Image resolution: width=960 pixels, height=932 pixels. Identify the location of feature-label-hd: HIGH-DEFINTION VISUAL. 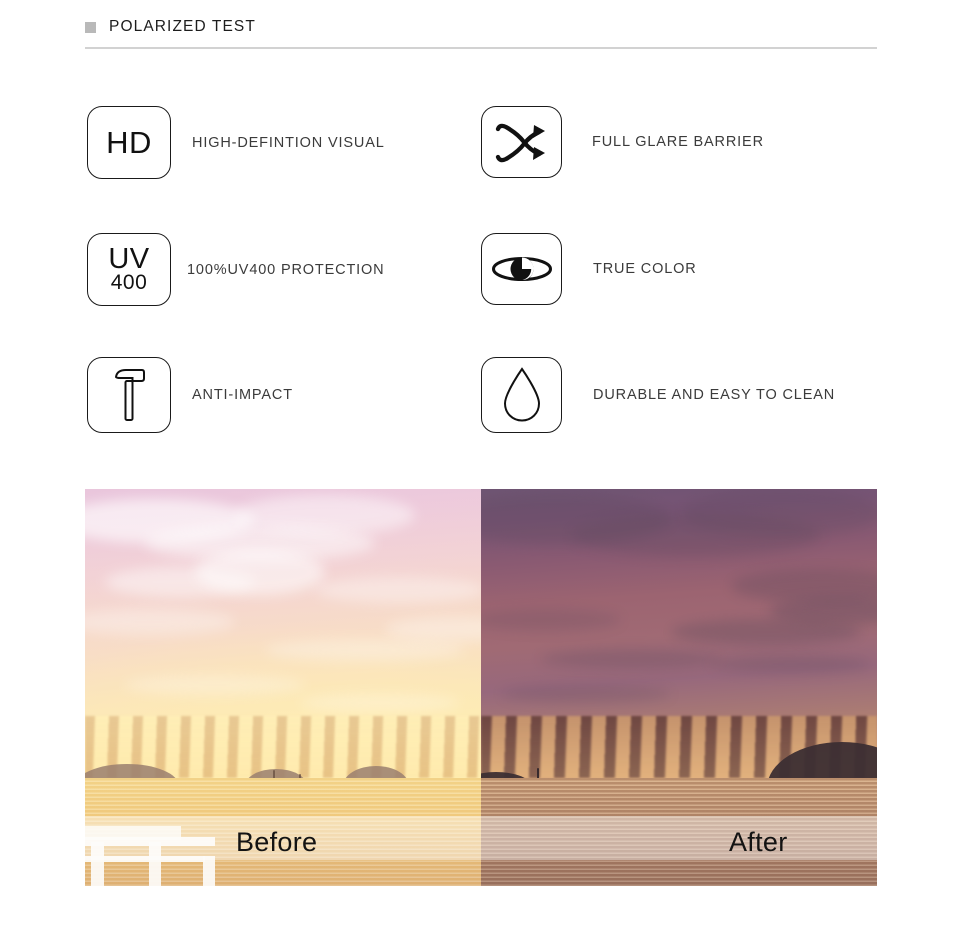
(288, 142).